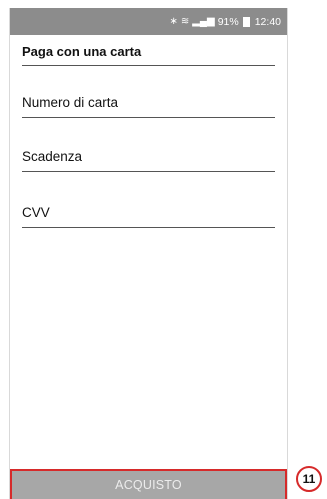 This screenshot has width=327, height=499. I want to click on page-title: Paga con una carta, so click(82, 51).